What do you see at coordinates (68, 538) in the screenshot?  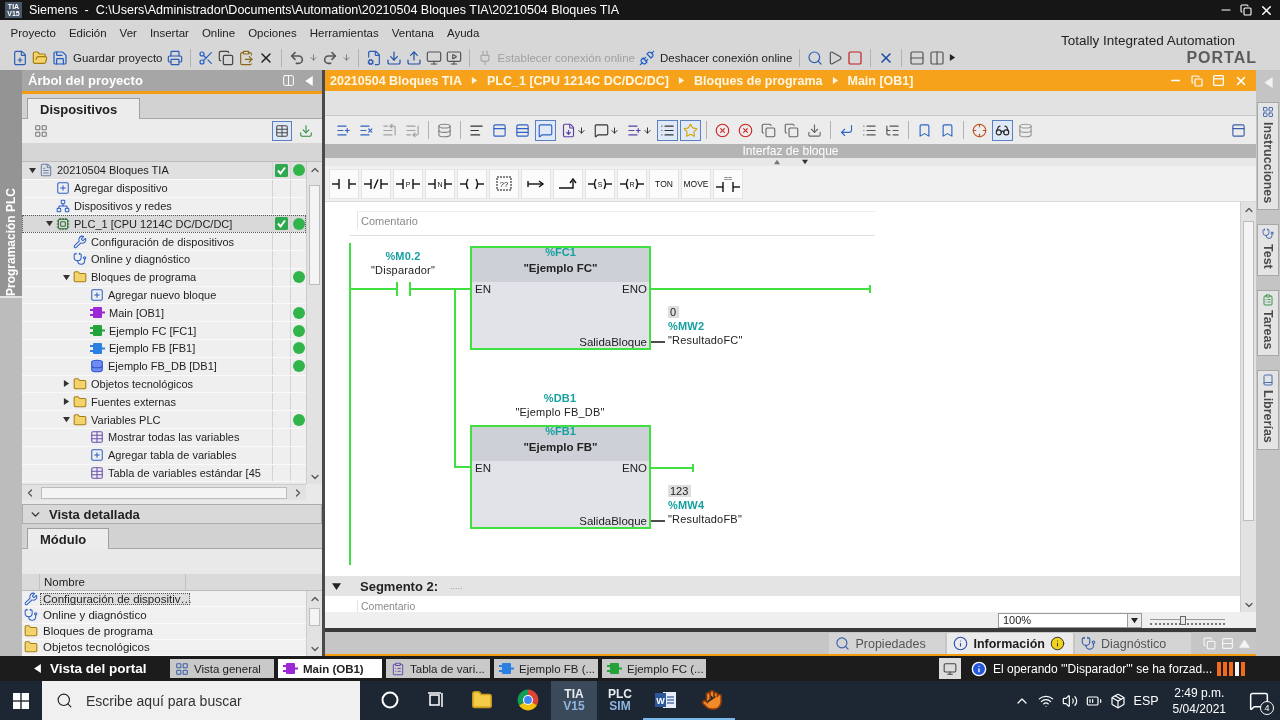 I see `panel-tab: Módulo` at bounding box center [68, 538].